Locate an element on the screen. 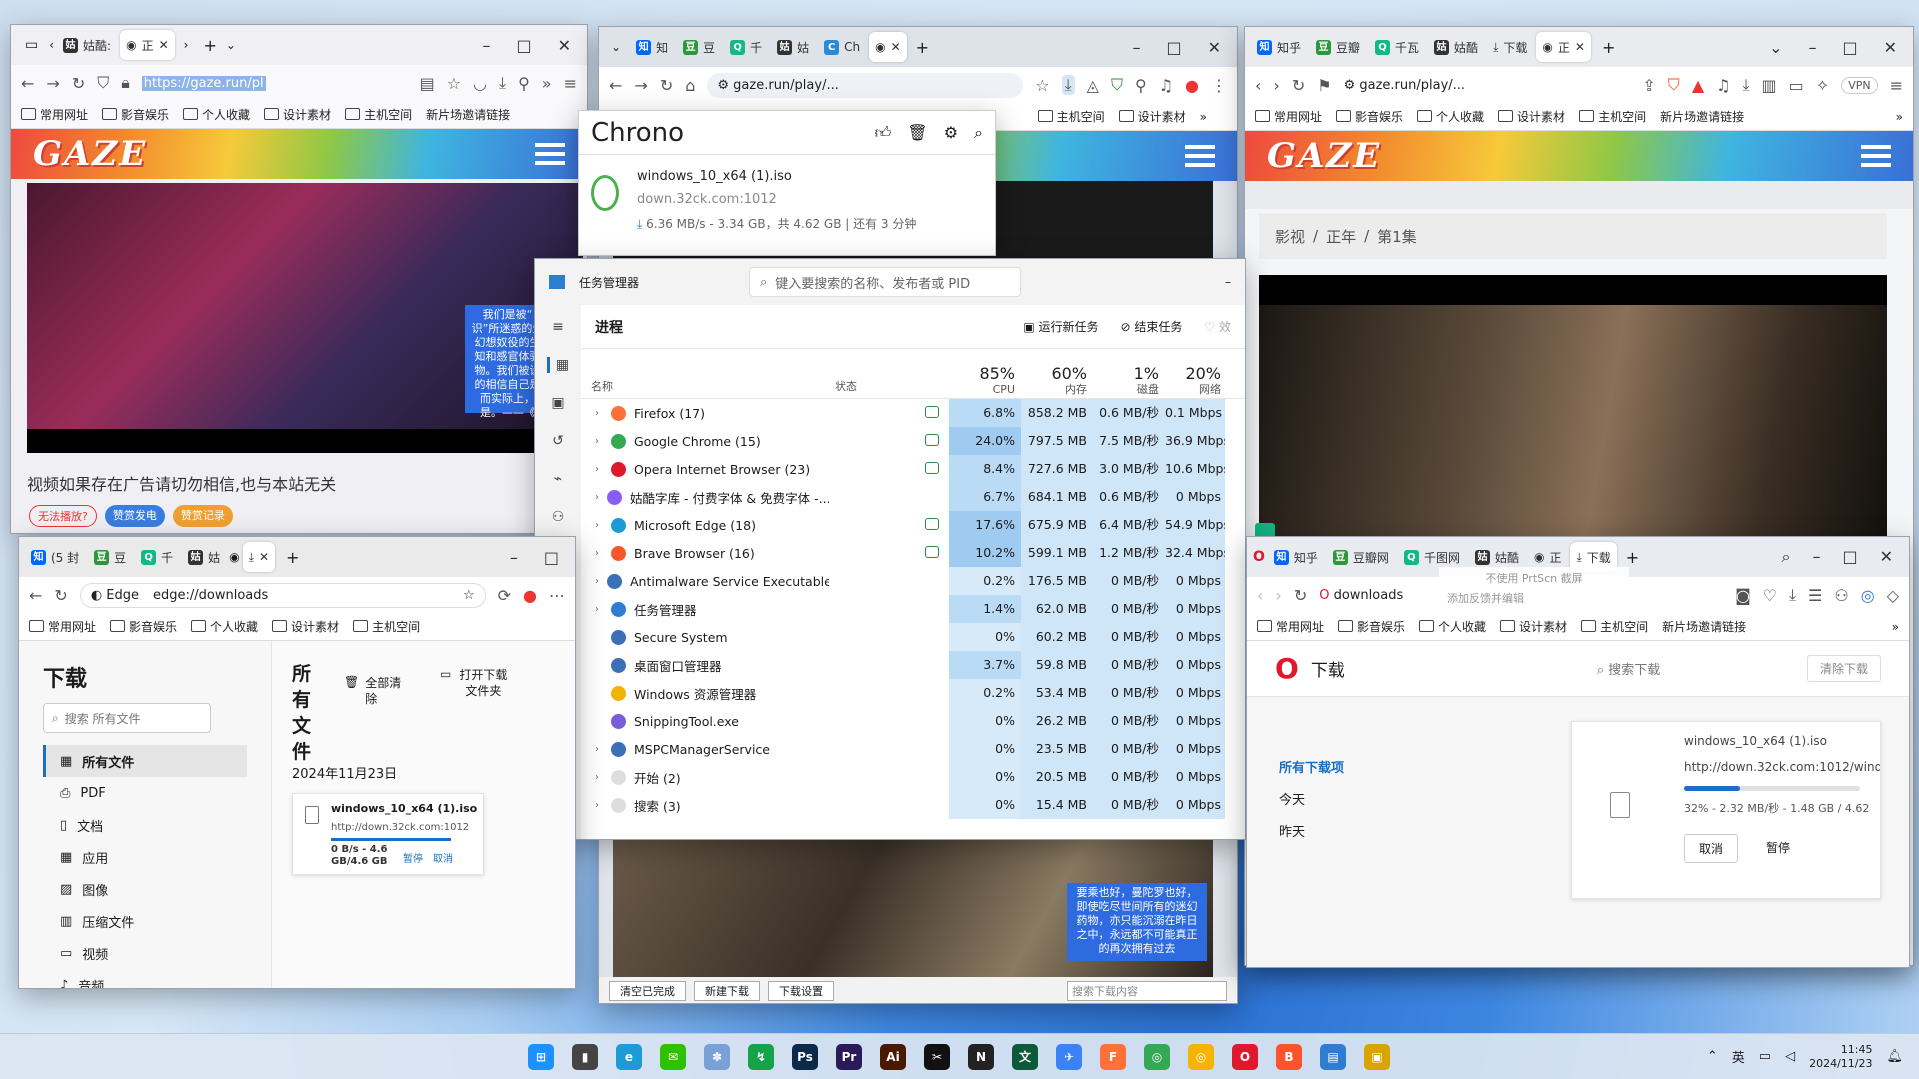 Image resolution: width=1919 pixels, height=1079 pixels. reader-icon: ▤ is located at coordinates (427, 83).